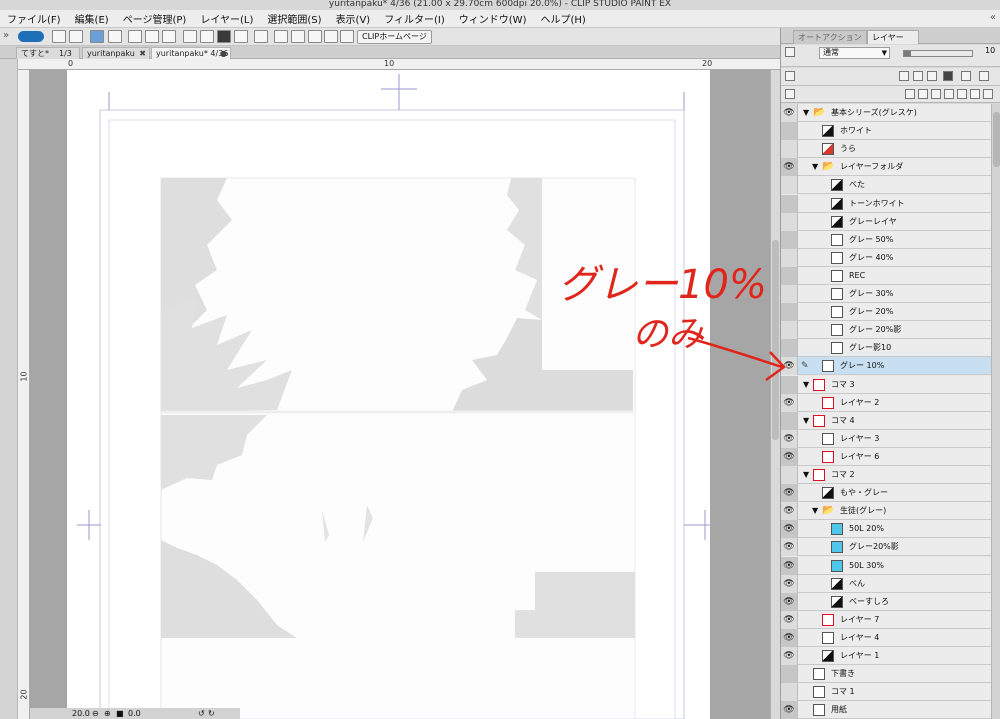  What do you see at coordinates (223, 53) in the screenshot?
I see `close-icon: ●` at bounding box center [223, 53].